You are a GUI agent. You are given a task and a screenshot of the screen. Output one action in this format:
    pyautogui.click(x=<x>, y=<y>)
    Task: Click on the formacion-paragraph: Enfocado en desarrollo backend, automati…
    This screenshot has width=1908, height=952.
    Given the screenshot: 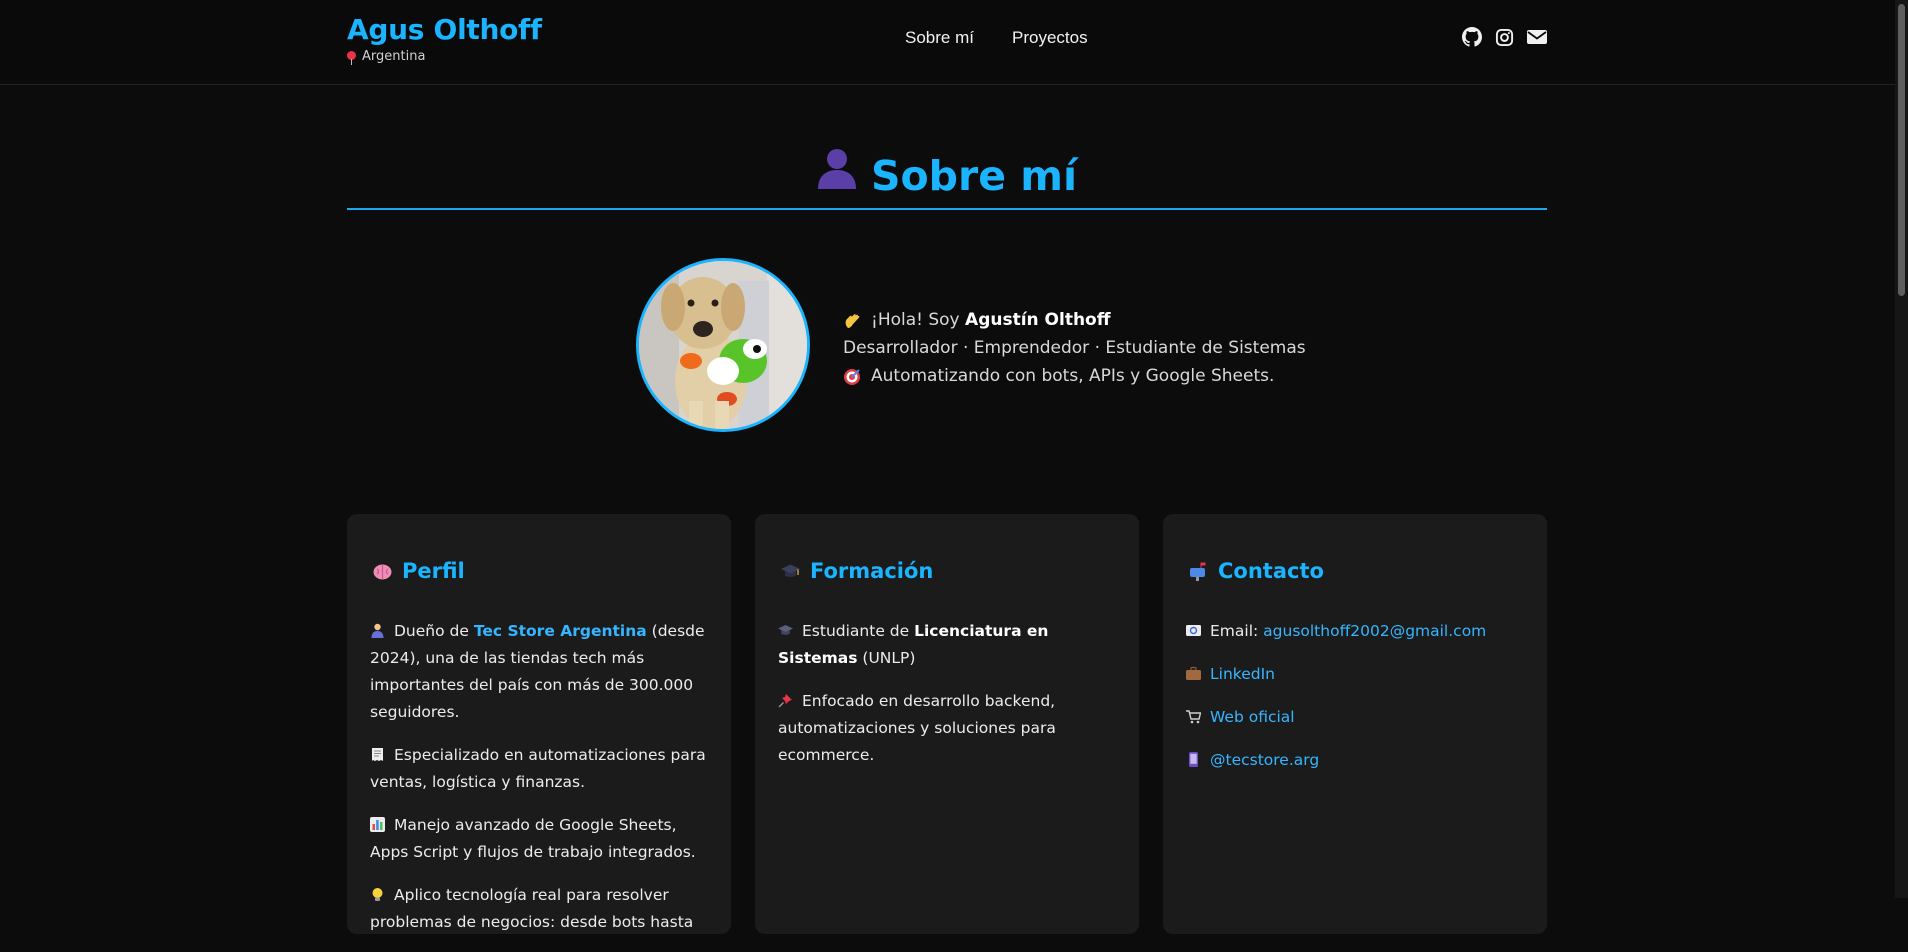 What is the action you would take?
    pyautogui.click(x=950, y=728)
    